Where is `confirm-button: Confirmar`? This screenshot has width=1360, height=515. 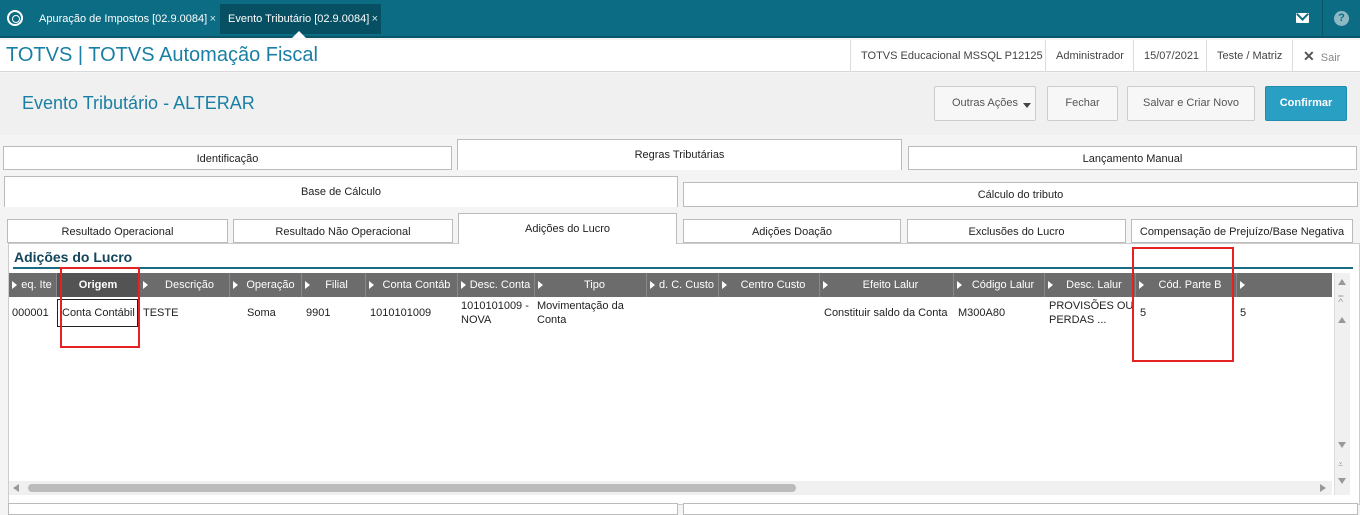
confirm-button: Confirmar is located at coordinates (1306, 103).